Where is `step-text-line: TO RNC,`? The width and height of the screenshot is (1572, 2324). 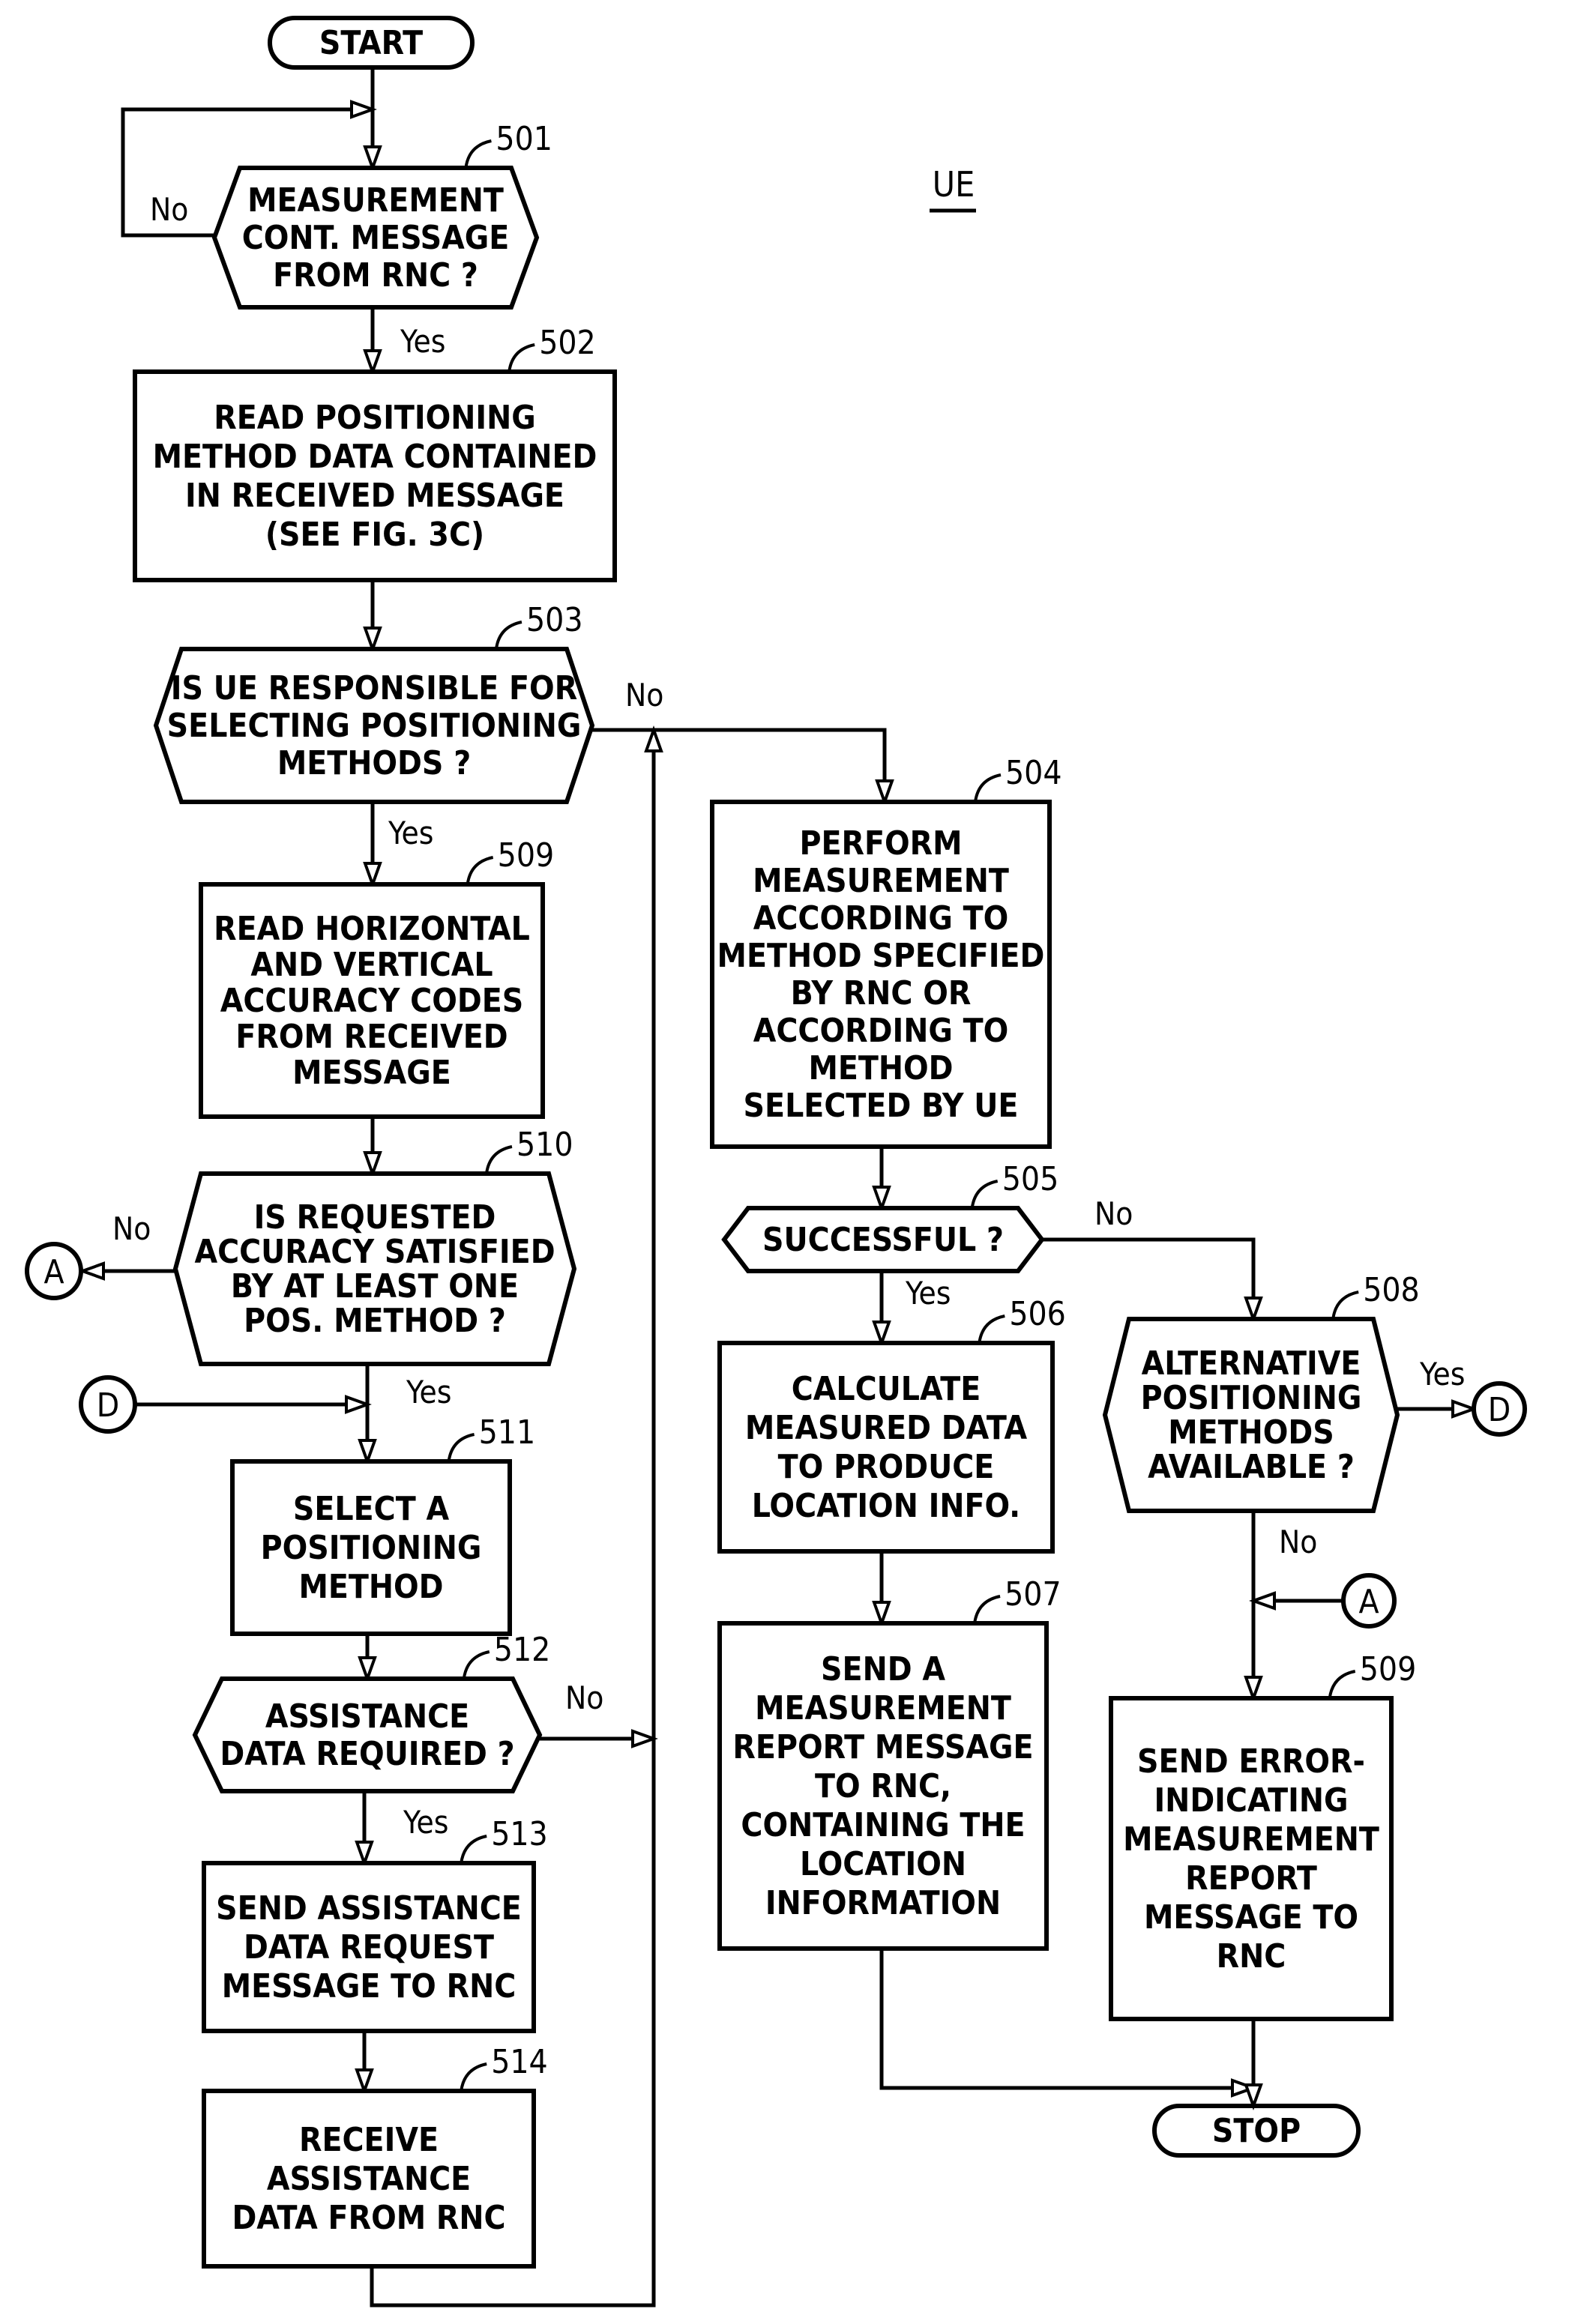 step-text-line: TO RNC, is located at coordinates (883, 1786).